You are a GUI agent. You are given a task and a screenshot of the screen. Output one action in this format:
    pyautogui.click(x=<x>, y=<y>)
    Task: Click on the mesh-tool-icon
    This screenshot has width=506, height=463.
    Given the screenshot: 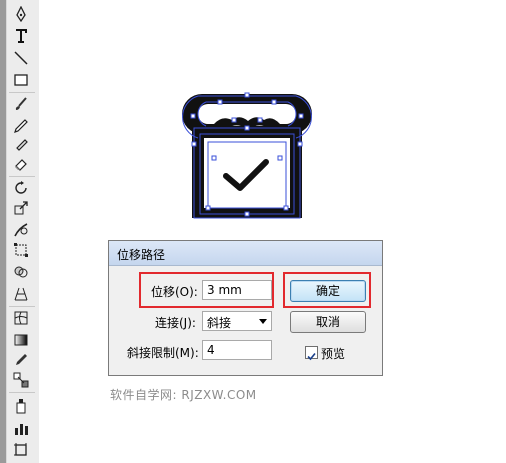 What is the action you would take?
    pyautogui.click(x=21, y=318)
    